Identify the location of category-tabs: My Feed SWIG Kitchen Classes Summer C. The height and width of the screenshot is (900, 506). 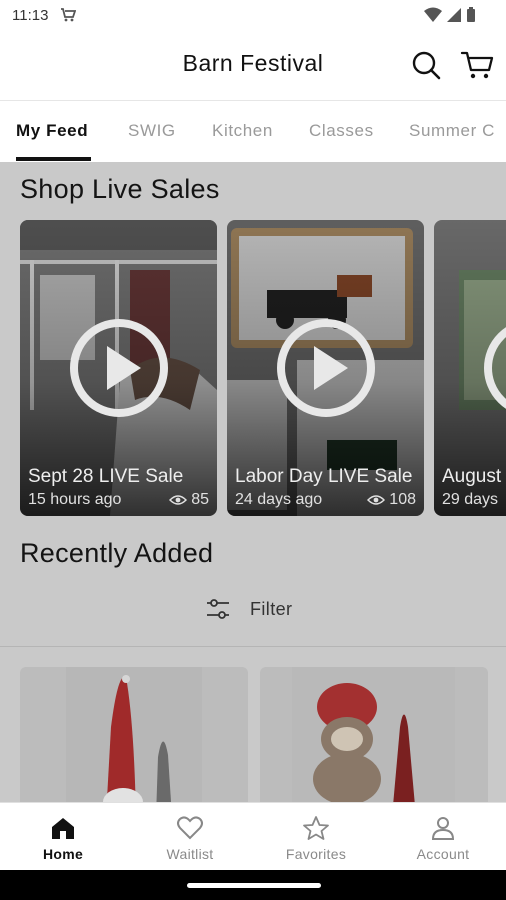
(253, 131).